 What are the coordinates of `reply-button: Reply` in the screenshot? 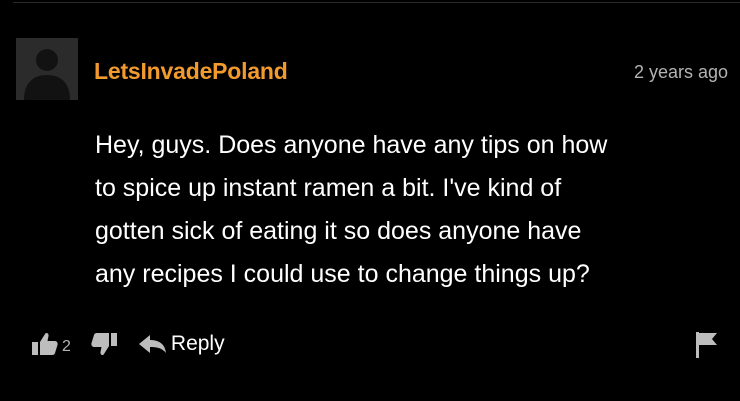 It's located at (181, 344).